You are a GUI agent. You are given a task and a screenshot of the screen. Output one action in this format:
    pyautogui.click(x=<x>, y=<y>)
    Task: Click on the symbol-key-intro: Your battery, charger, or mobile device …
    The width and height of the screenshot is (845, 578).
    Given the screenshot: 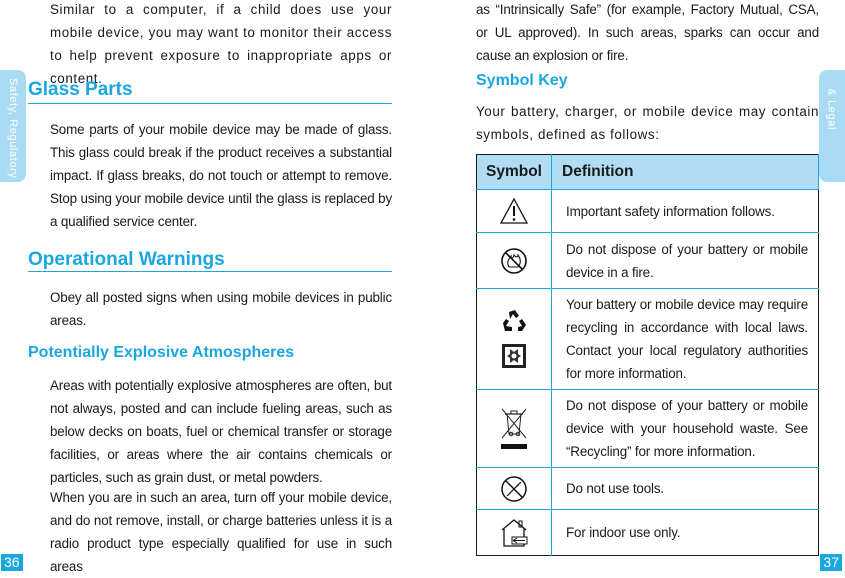 What is the action you would take?
    pyautogui.click(x=647, y=123)
    